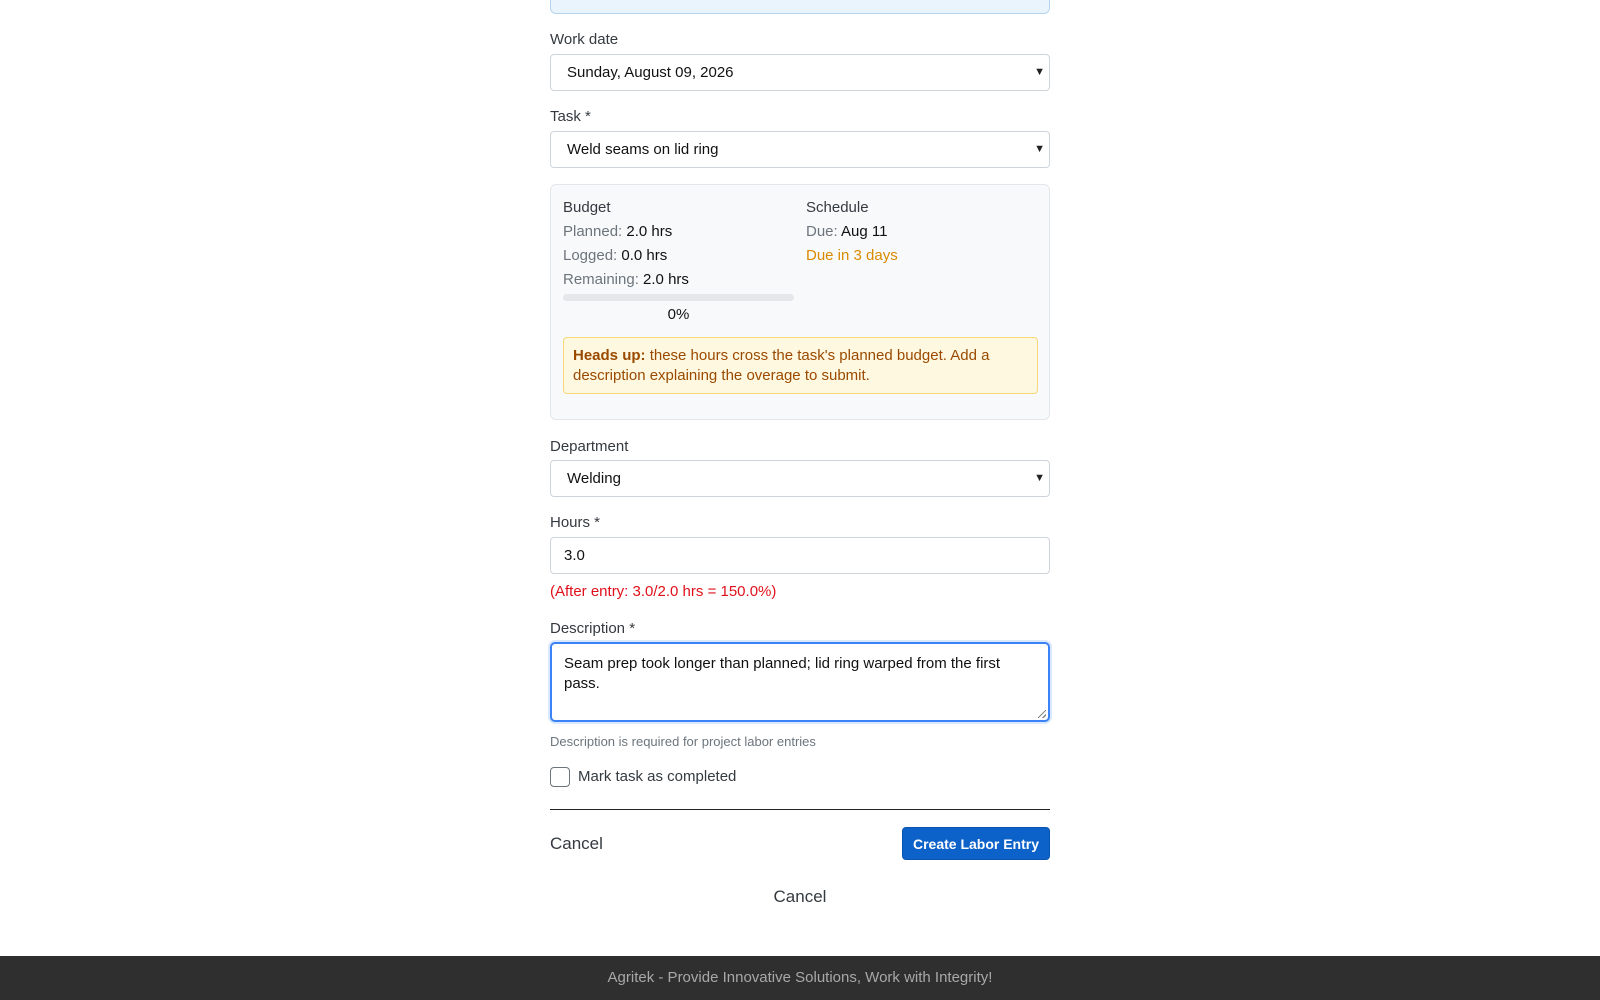 This screenshot has height=1000, width=1600. I want to click on department-label: Department, so click(589, 446).